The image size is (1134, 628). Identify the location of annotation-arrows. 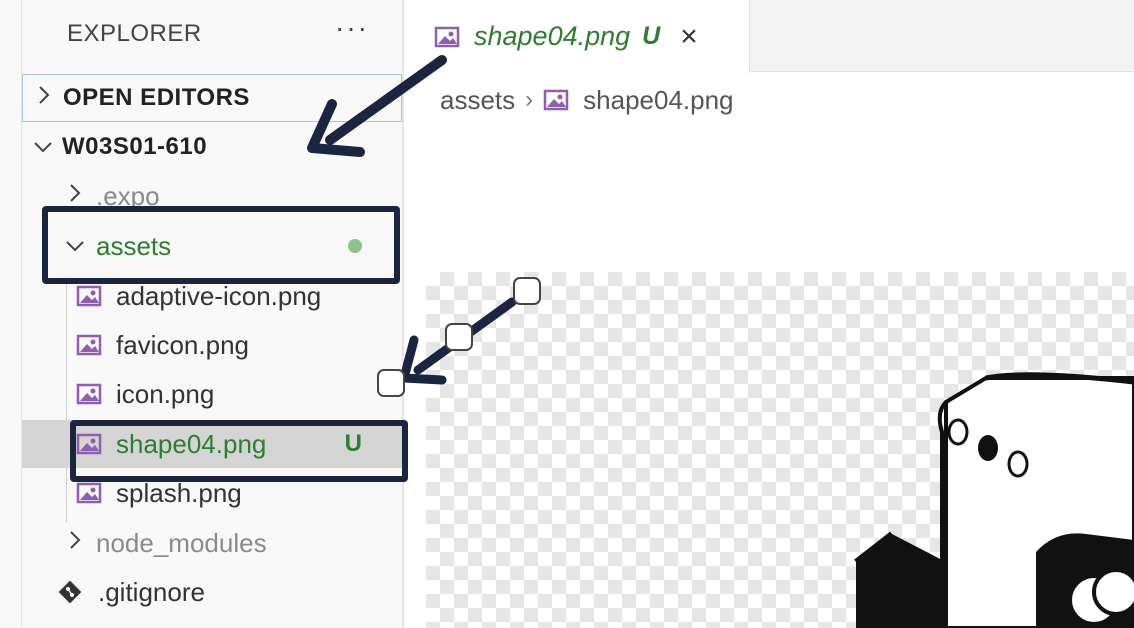
(424, 226).